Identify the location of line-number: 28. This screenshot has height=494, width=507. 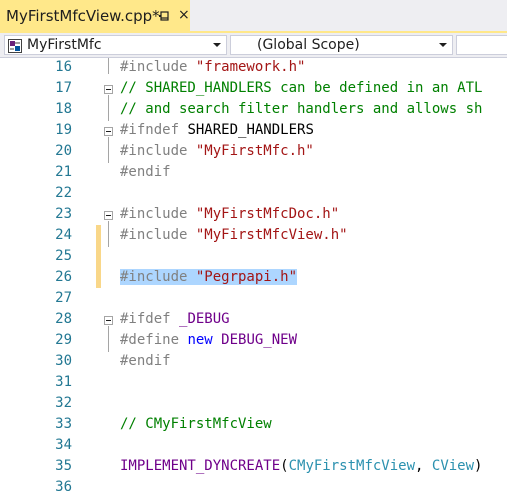
(63, 319).